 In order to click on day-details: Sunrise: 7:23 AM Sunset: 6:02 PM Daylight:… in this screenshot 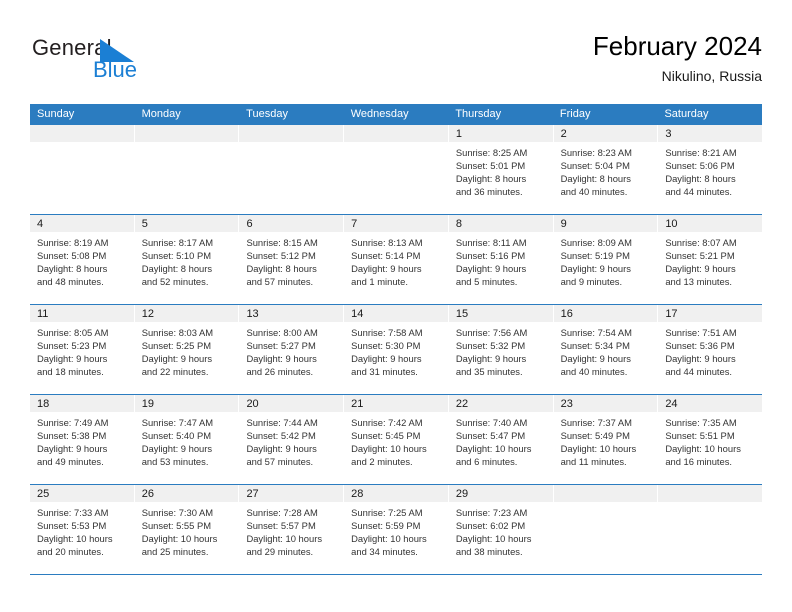, I will do `click(501, 530)`.